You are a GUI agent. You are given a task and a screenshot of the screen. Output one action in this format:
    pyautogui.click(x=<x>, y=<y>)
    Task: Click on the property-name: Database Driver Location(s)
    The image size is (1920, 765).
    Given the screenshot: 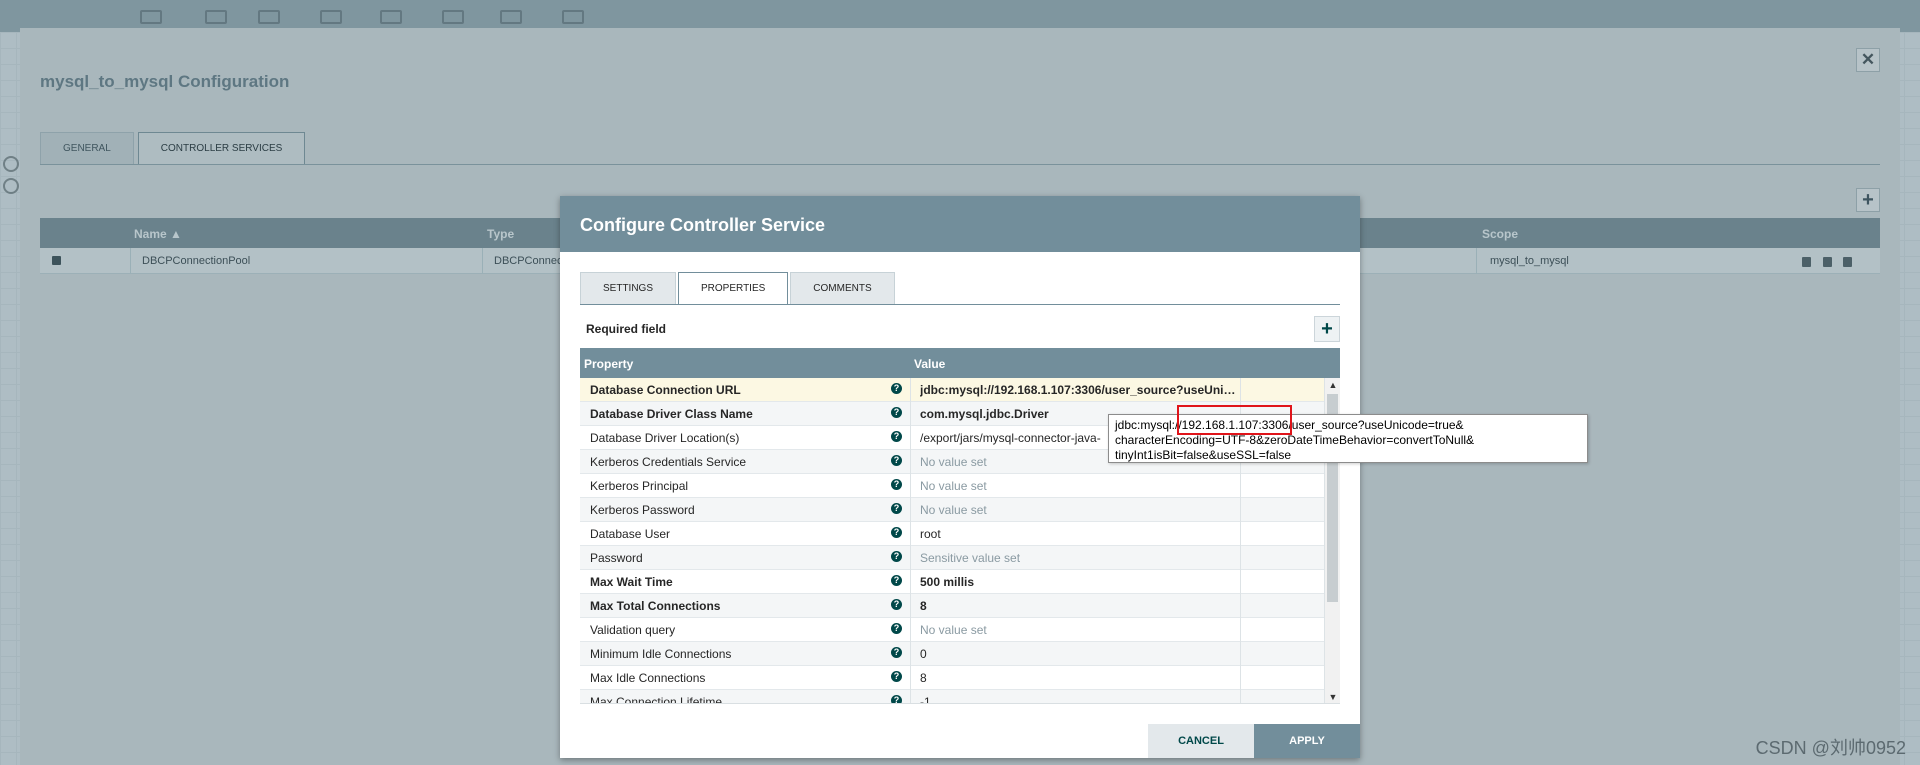 What is the action you would take?
    pyautogui.click(x=665, y=438)
    